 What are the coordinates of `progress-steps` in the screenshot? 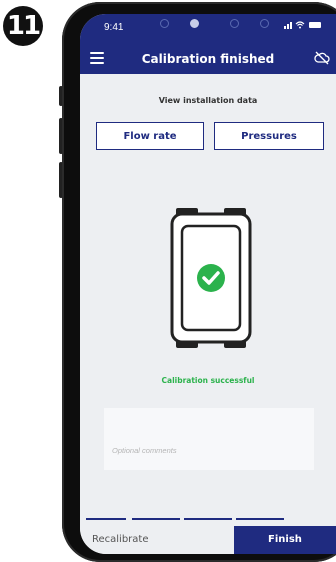 It's located at (208, 519).